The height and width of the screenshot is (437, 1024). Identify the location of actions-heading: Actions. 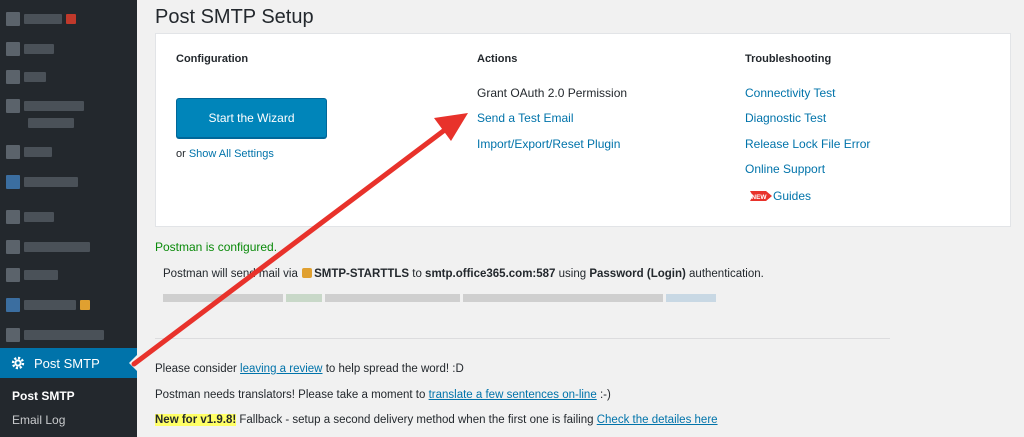
(497, 59).